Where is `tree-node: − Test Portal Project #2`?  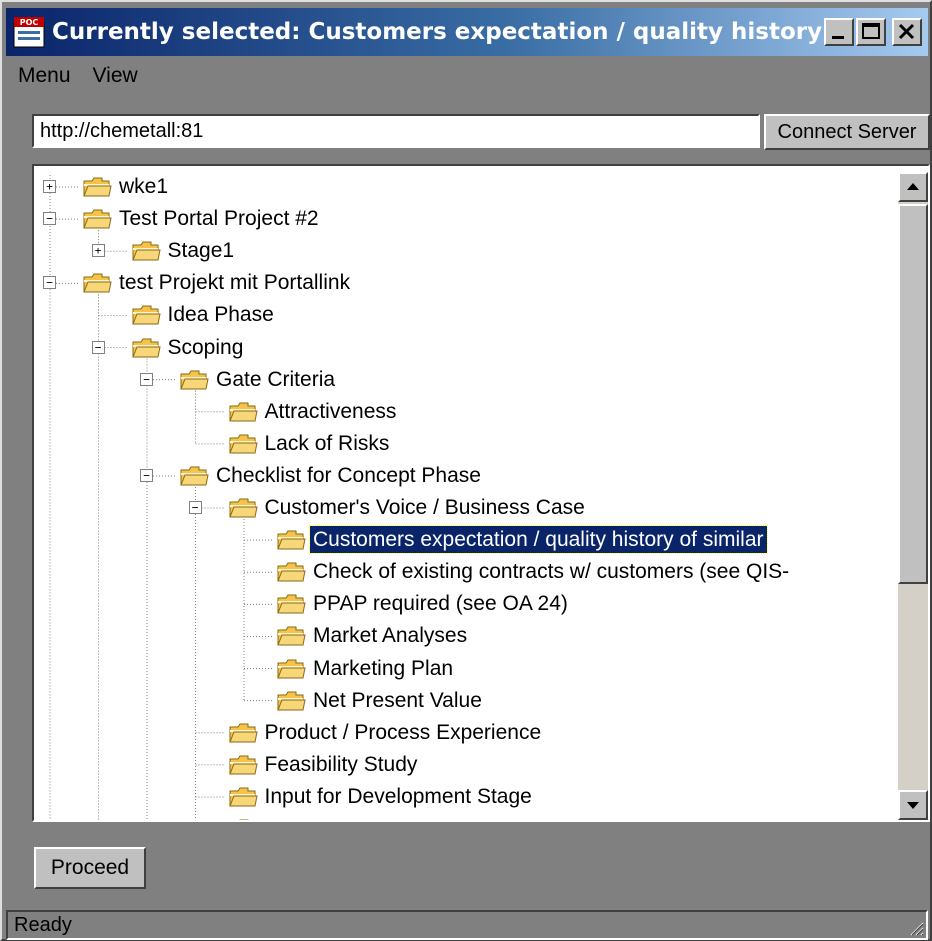 tree-node: − Test Portal Project #2 is located at coordinates (464, 219).